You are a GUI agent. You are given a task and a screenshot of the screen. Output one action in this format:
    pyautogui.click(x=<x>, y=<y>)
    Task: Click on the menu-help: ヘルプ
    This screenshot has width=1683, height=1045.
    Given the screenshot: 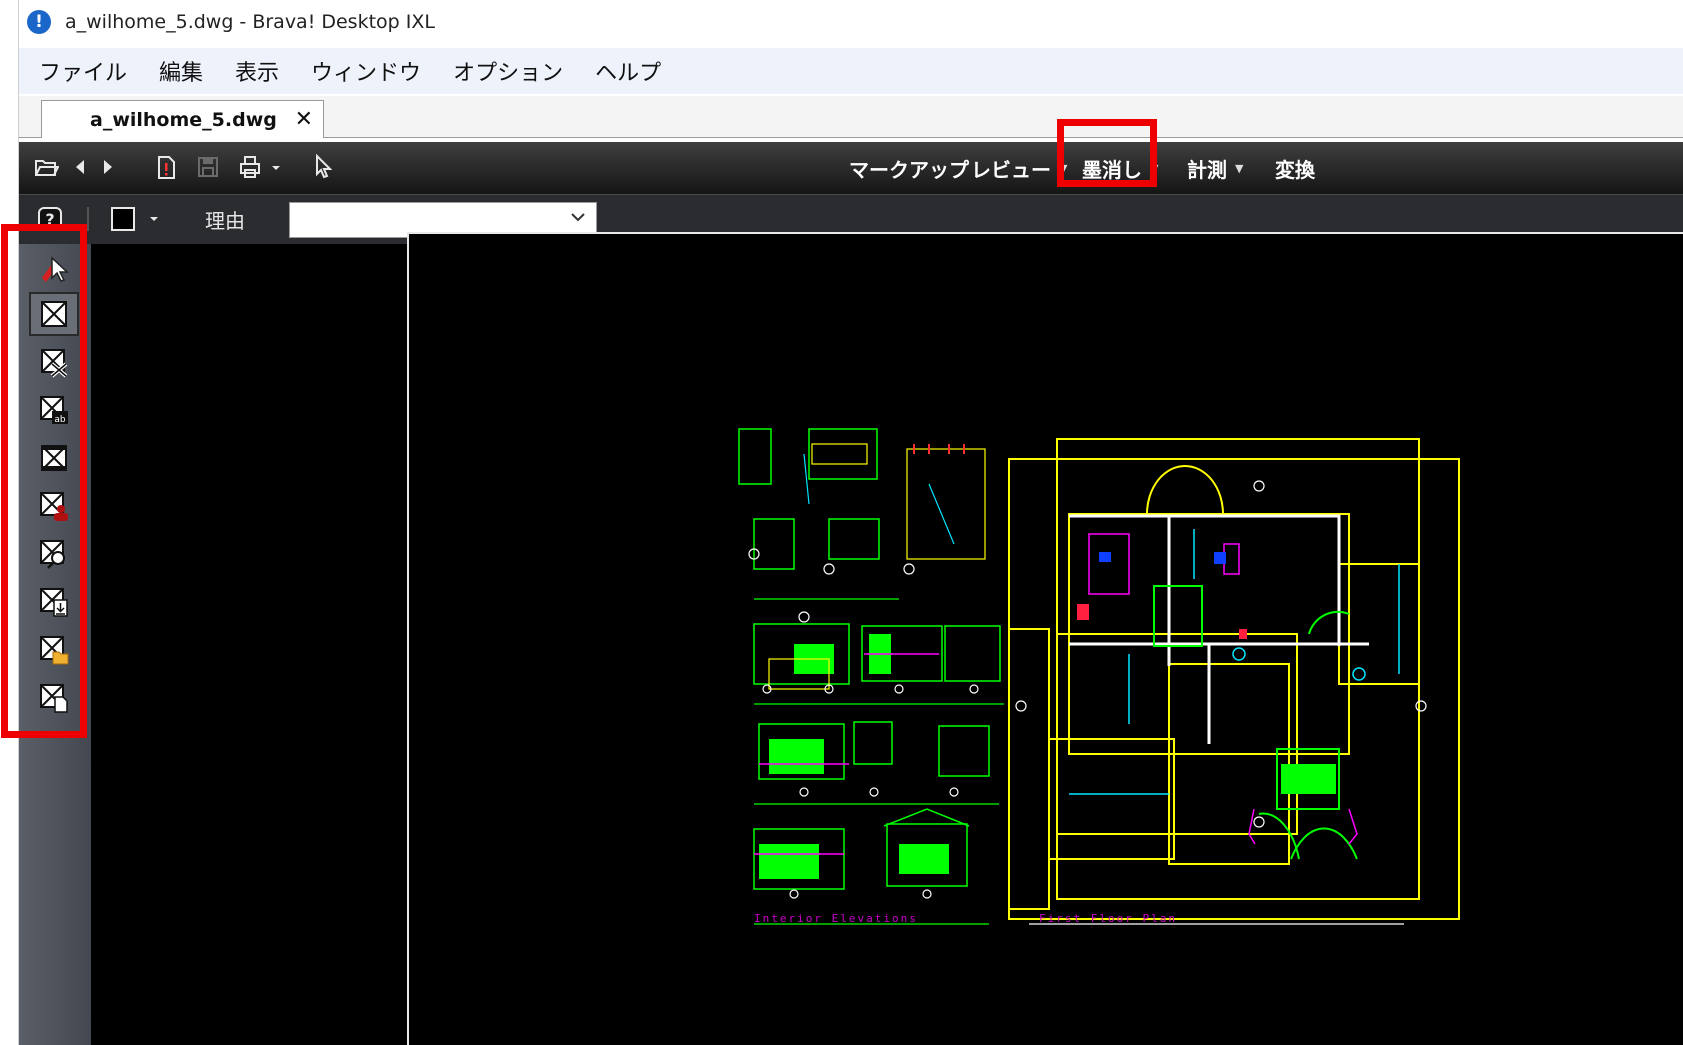 What is the action you would take?
    pyautogui.click(x=628, y=71)
    